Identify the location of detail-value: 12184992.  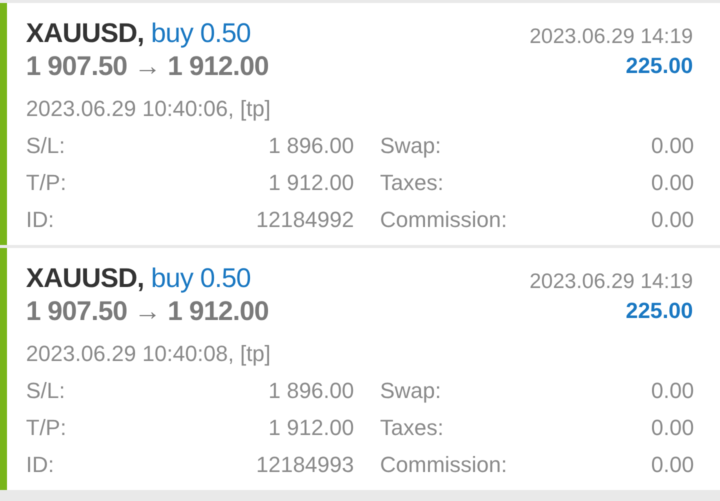
(304, 220).